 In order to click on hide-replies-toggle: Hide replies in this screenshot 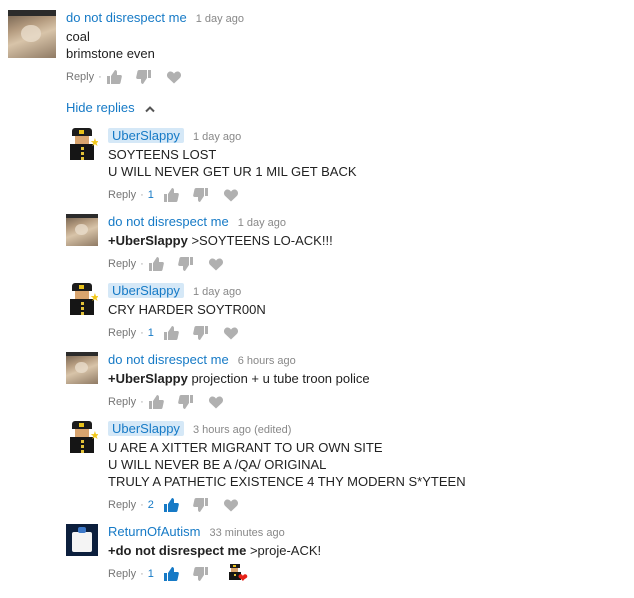, I will do `click(111, 107)`.